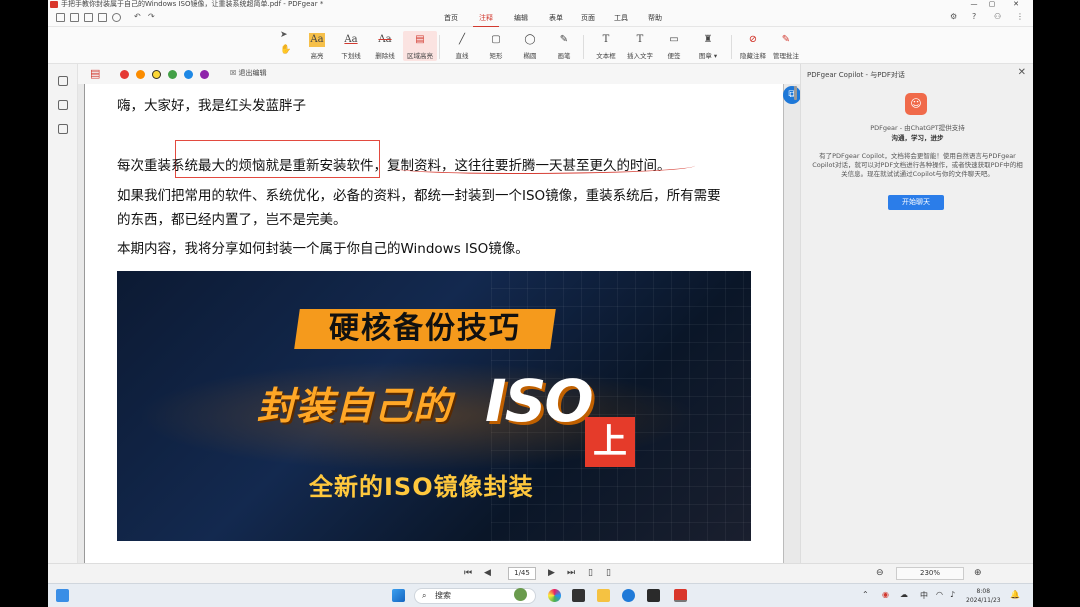 This screenshot has height=607, width=1080. I want to click on tool-area-highlight: ▤ 区域高亮, so click(420, 46).